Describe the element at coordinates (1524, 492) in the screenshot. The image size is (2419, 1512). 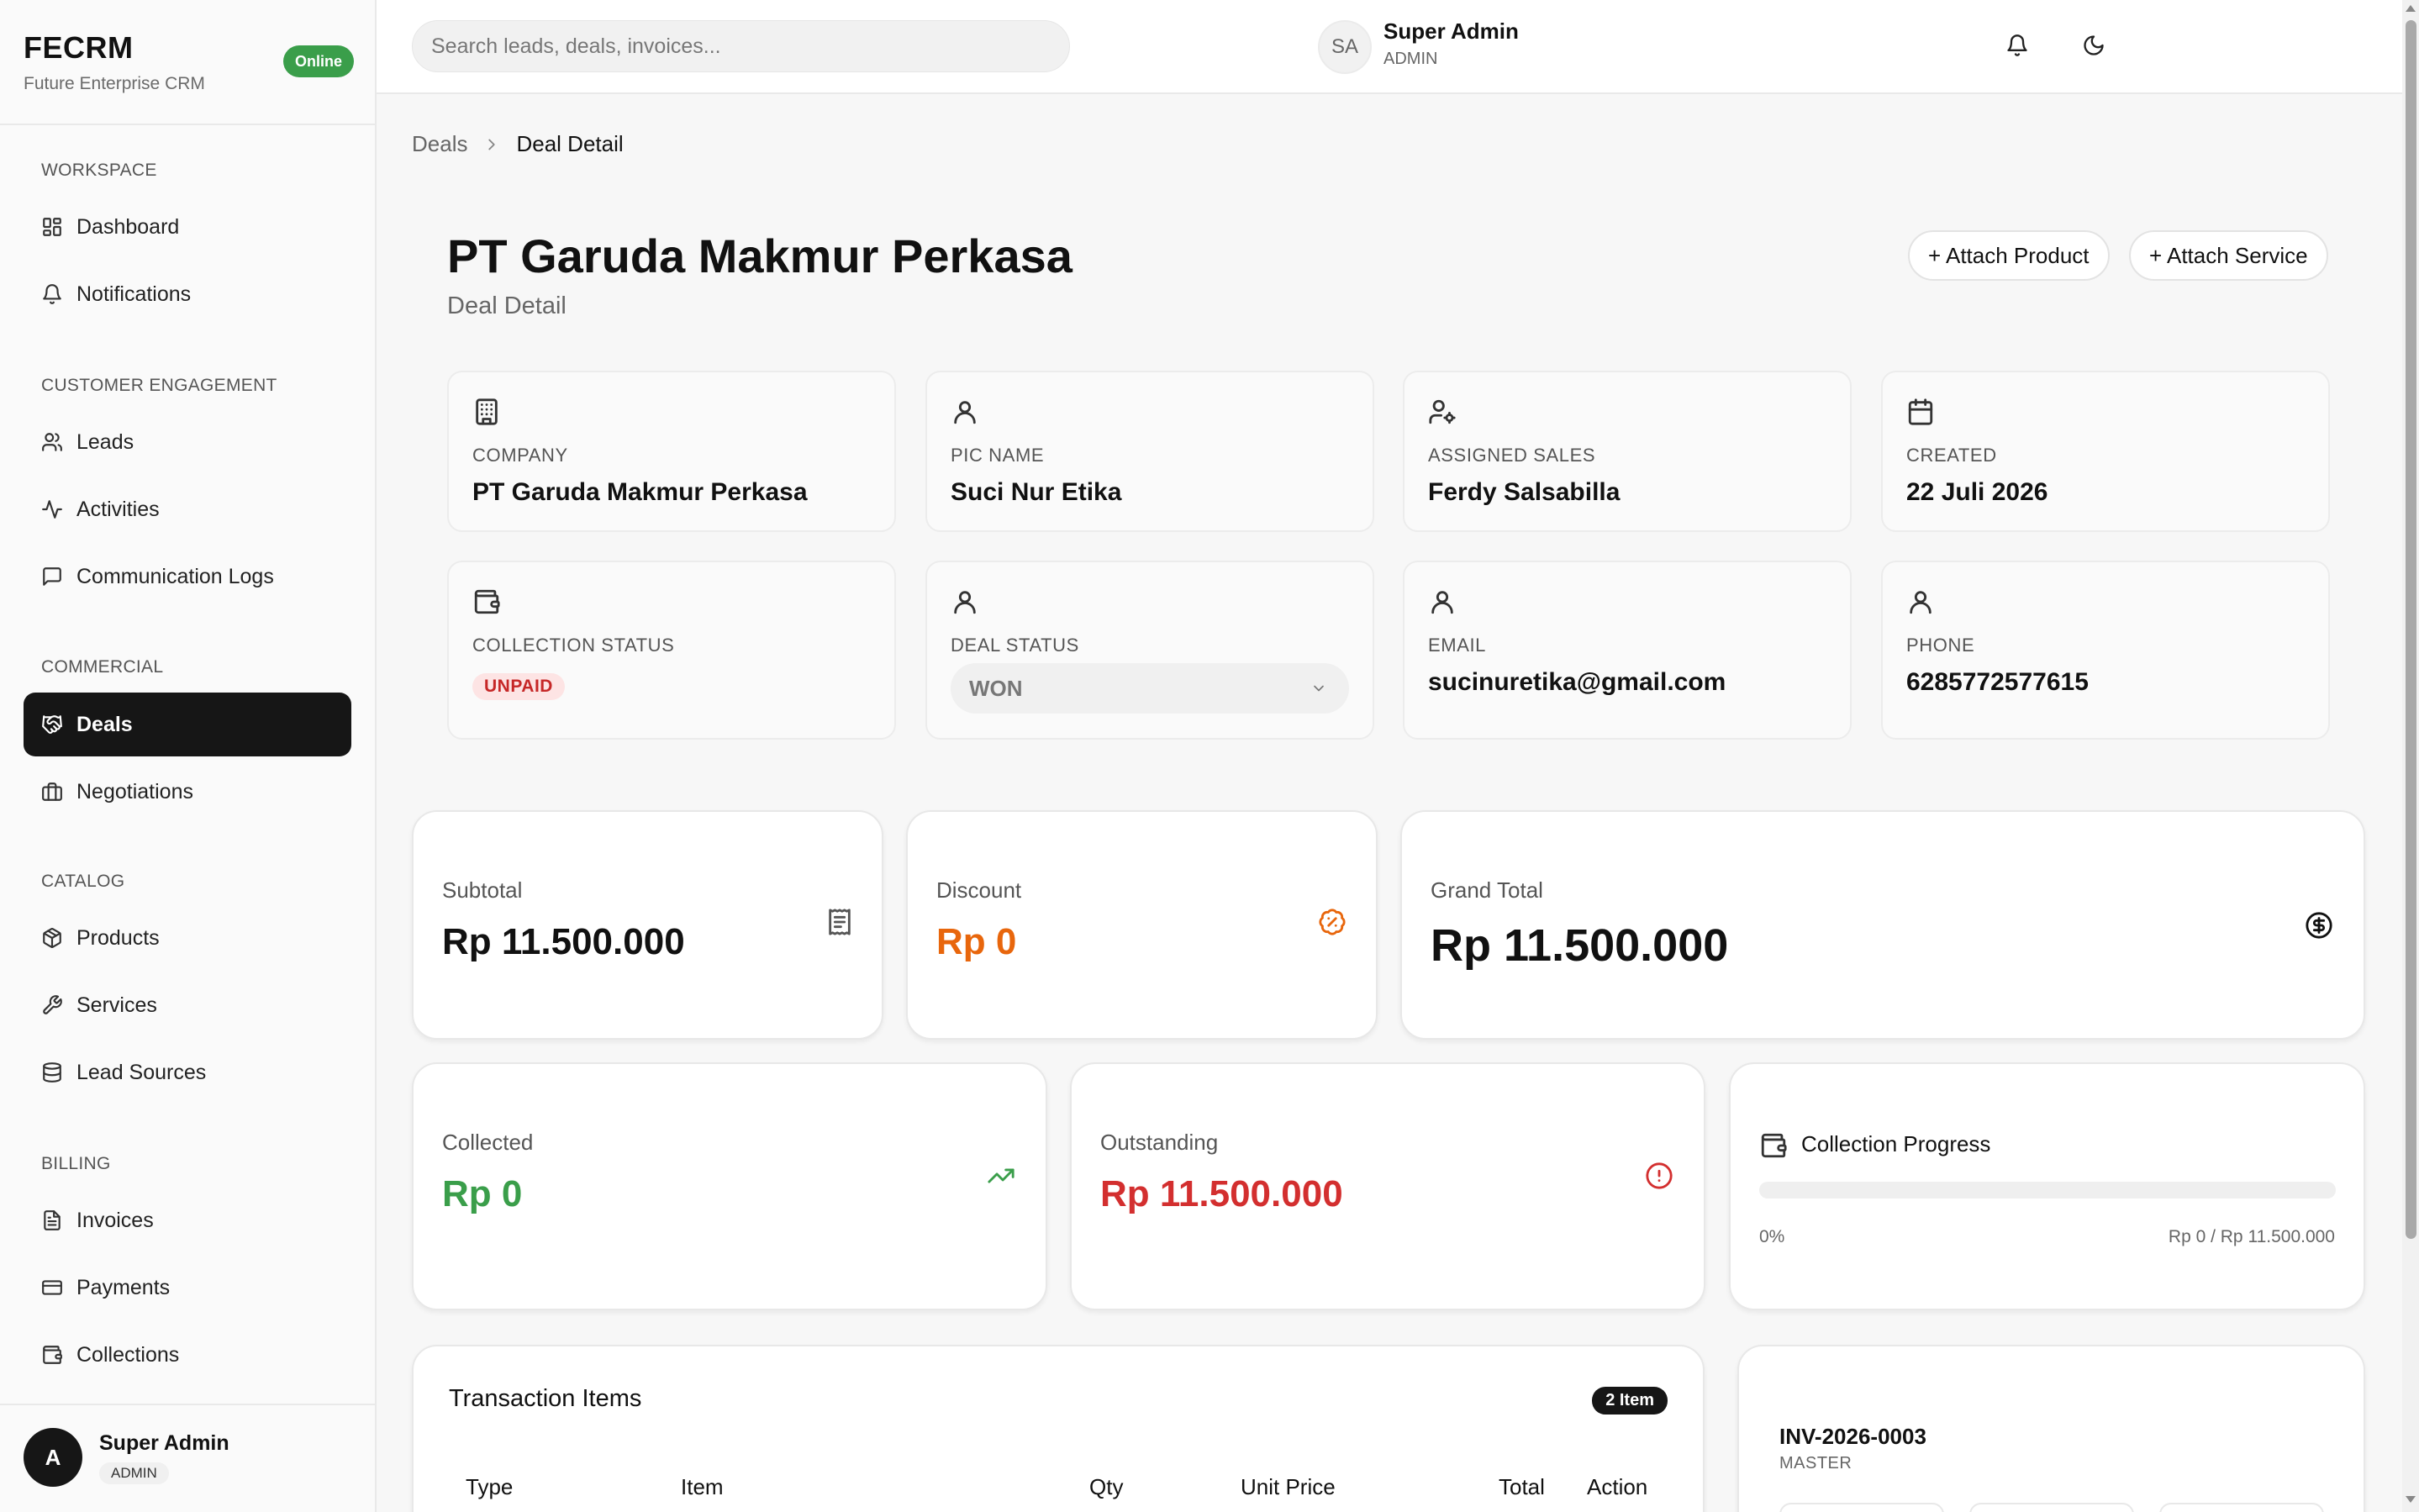
I see `assigned-sales-value: Ferdy Salsabilla` at that location.